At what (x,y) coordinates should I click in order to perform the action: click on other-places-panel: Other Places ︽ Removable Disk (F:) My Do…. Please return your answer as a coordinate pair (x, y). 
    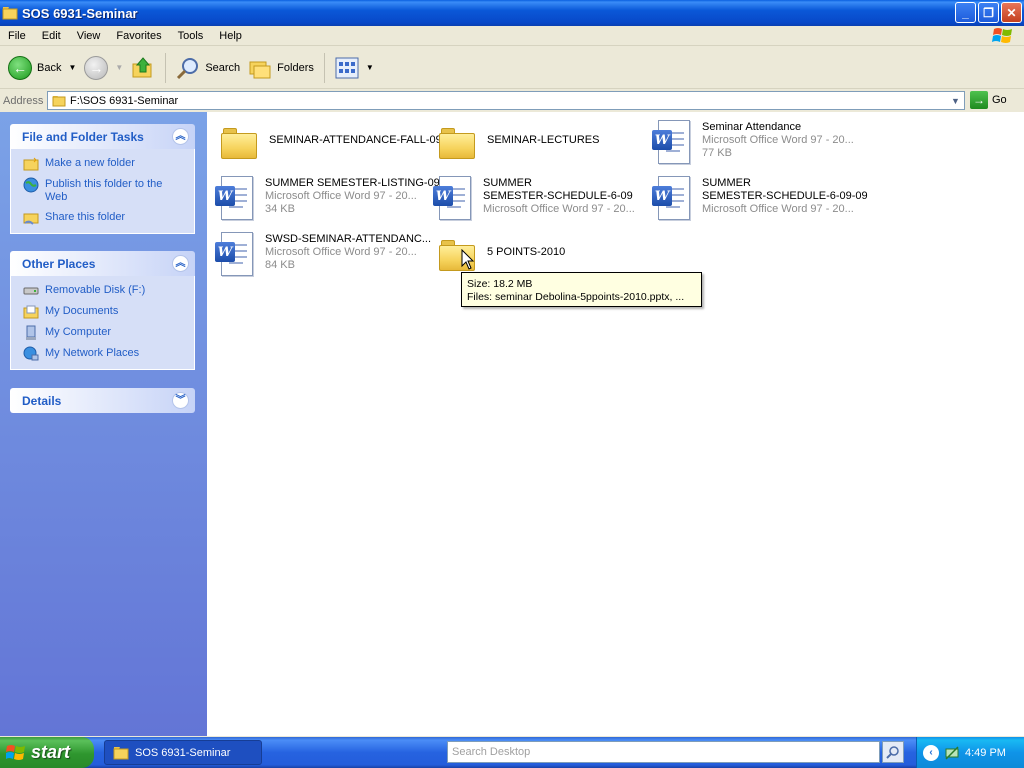
    Looking at the image, I should click on (102, 310).